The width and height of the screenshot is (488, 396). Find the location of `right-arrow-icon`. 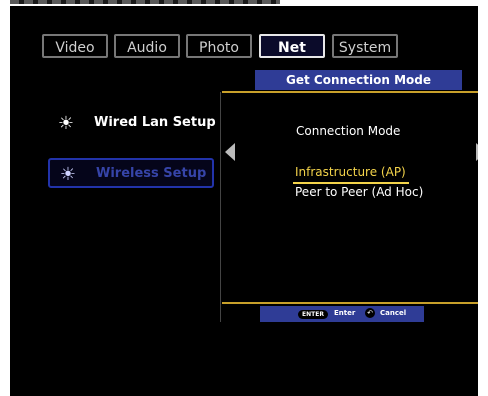

right-arrow-icon is located at coordinates (477, 152).